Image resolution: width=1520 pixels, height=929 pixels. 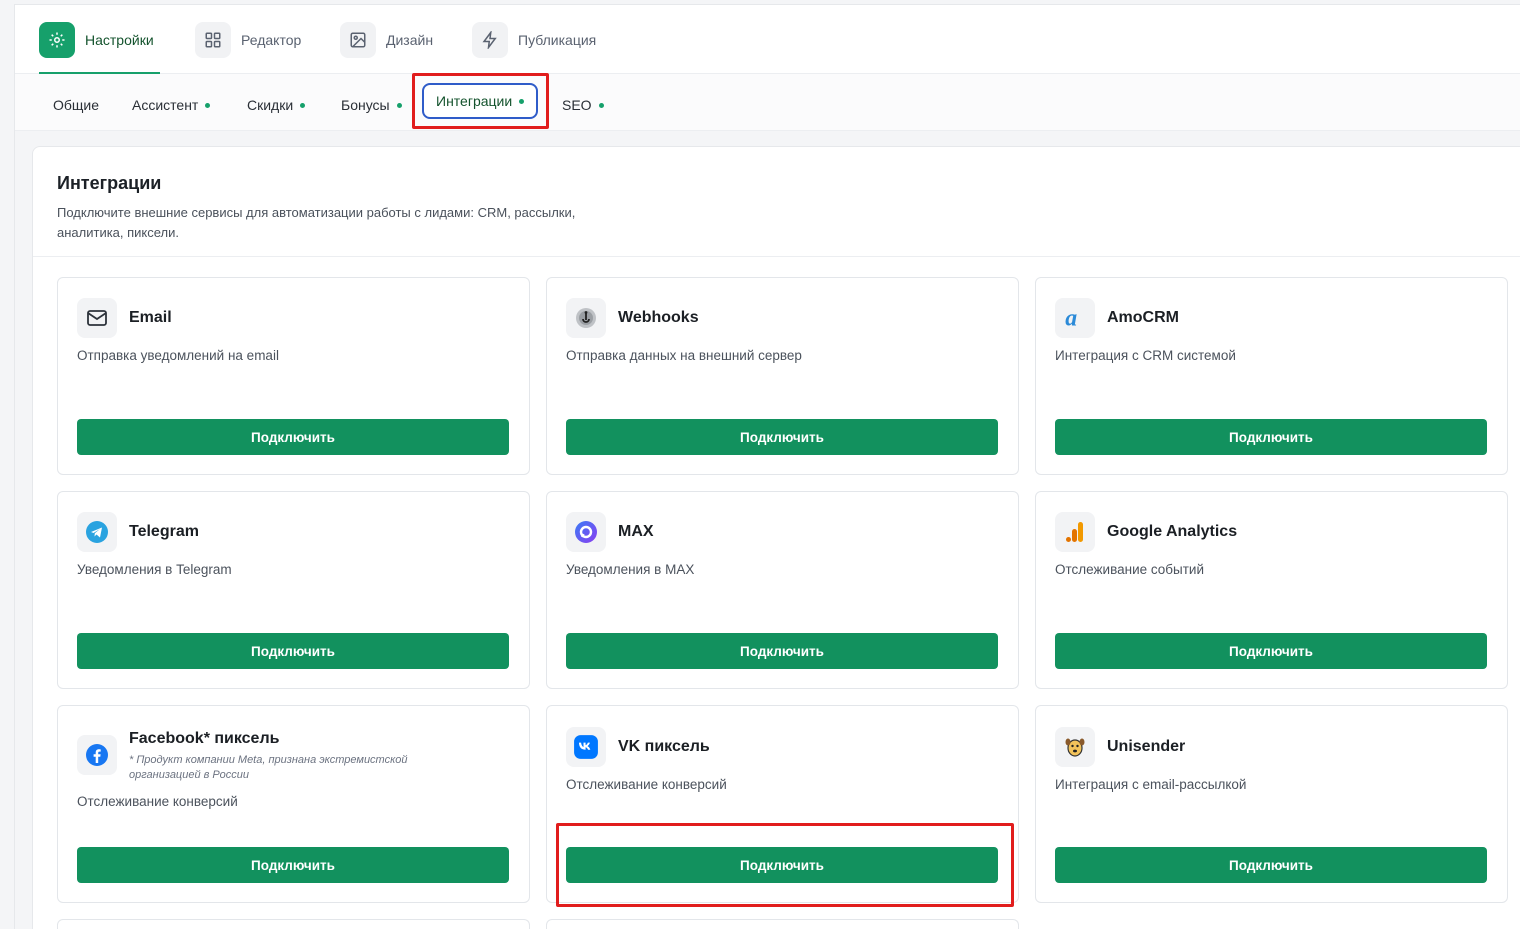 I want to click on sub-tab-bonuses: Бонусы, so click(x=371, y=105).